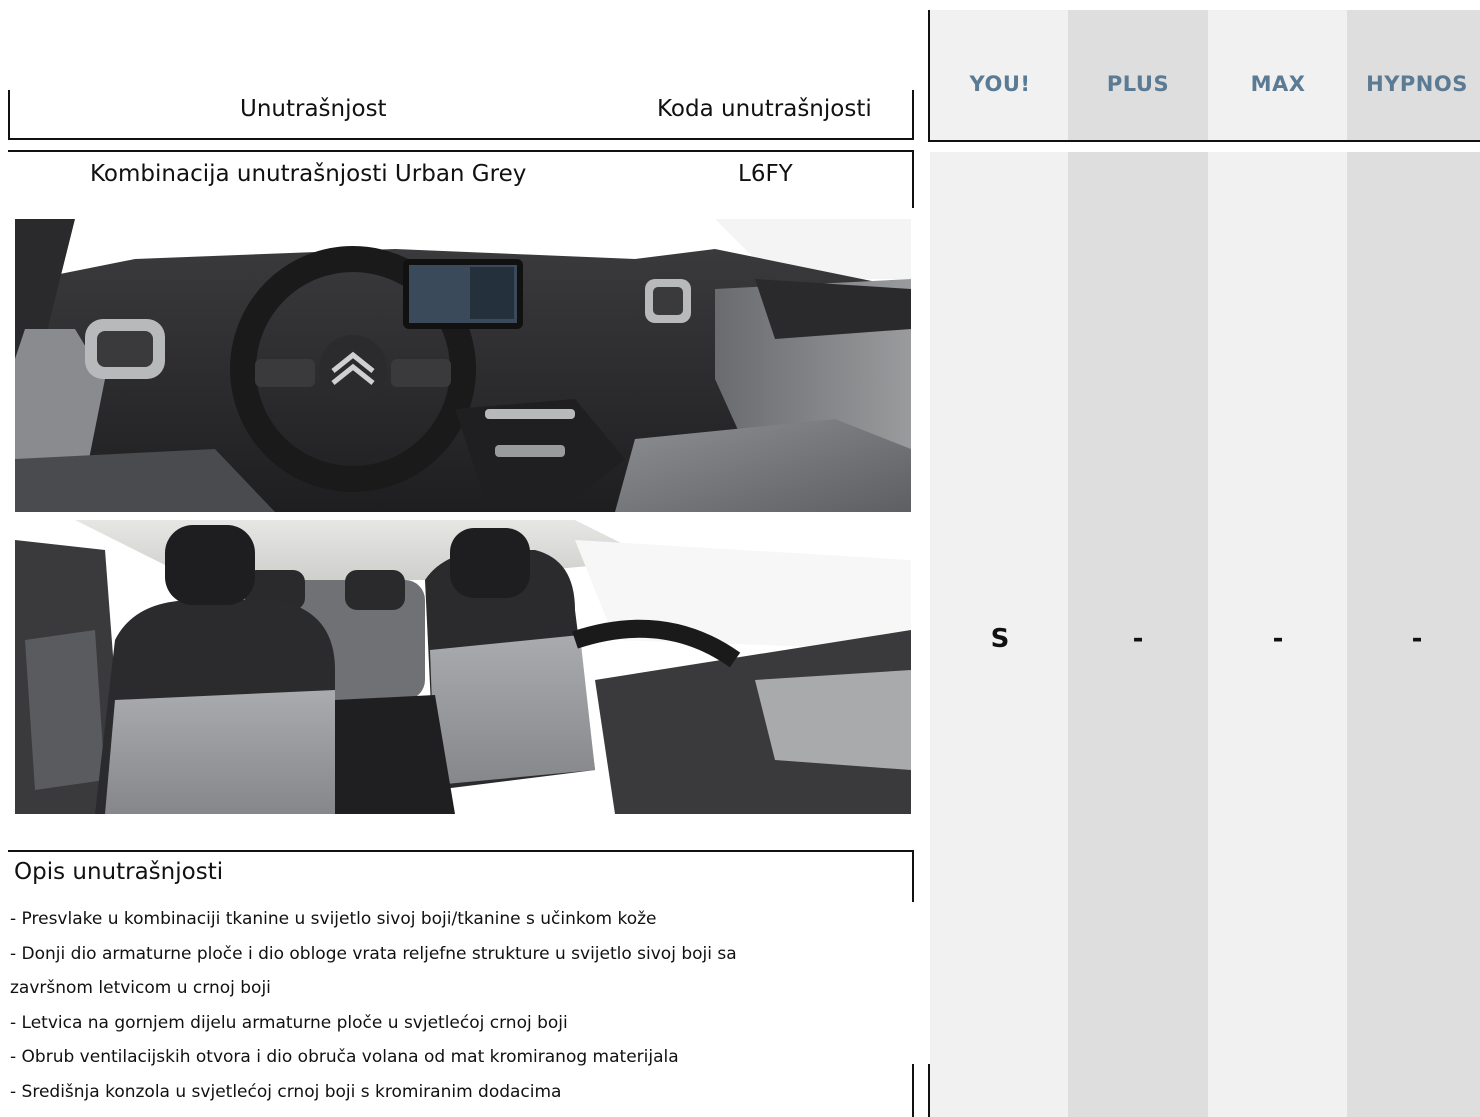  I want to click on interior-column-header: Unutrašnjost, so click(313, 109).